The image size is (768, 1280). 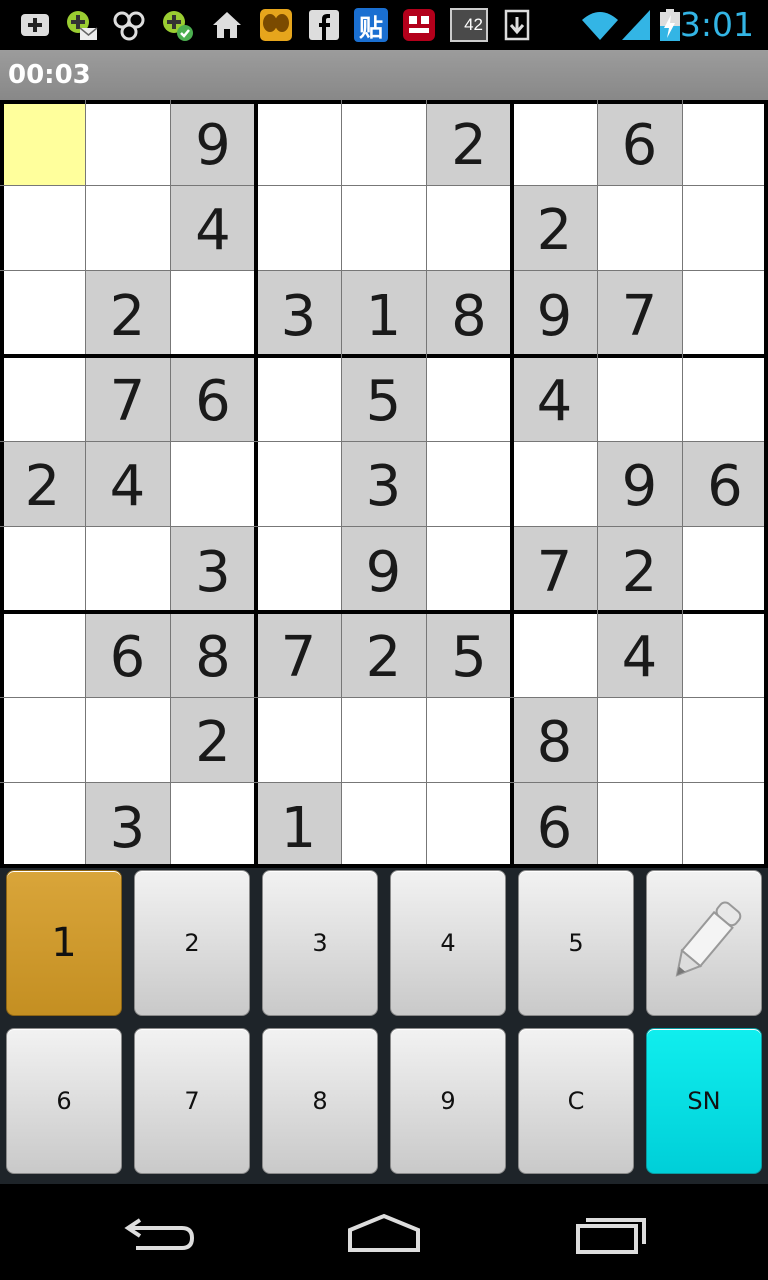 What do you see at coordinates (127, 142) in the screenshot?
I see `sudoku-cell-r1-c2` at bounding box center [127, 142].